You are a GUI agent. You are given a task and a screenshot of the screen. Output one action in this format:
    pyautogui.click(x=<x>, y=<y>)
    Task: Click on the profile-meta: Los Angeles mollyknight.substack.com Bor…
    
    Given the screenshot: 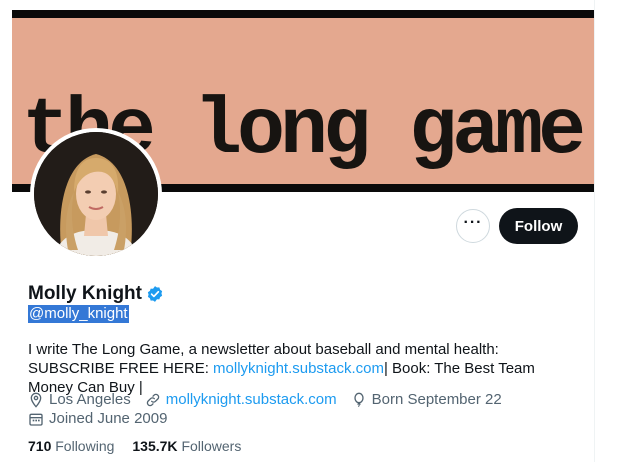 What is the action you would take?
    pyautogui.click(x=272, y=409)
    